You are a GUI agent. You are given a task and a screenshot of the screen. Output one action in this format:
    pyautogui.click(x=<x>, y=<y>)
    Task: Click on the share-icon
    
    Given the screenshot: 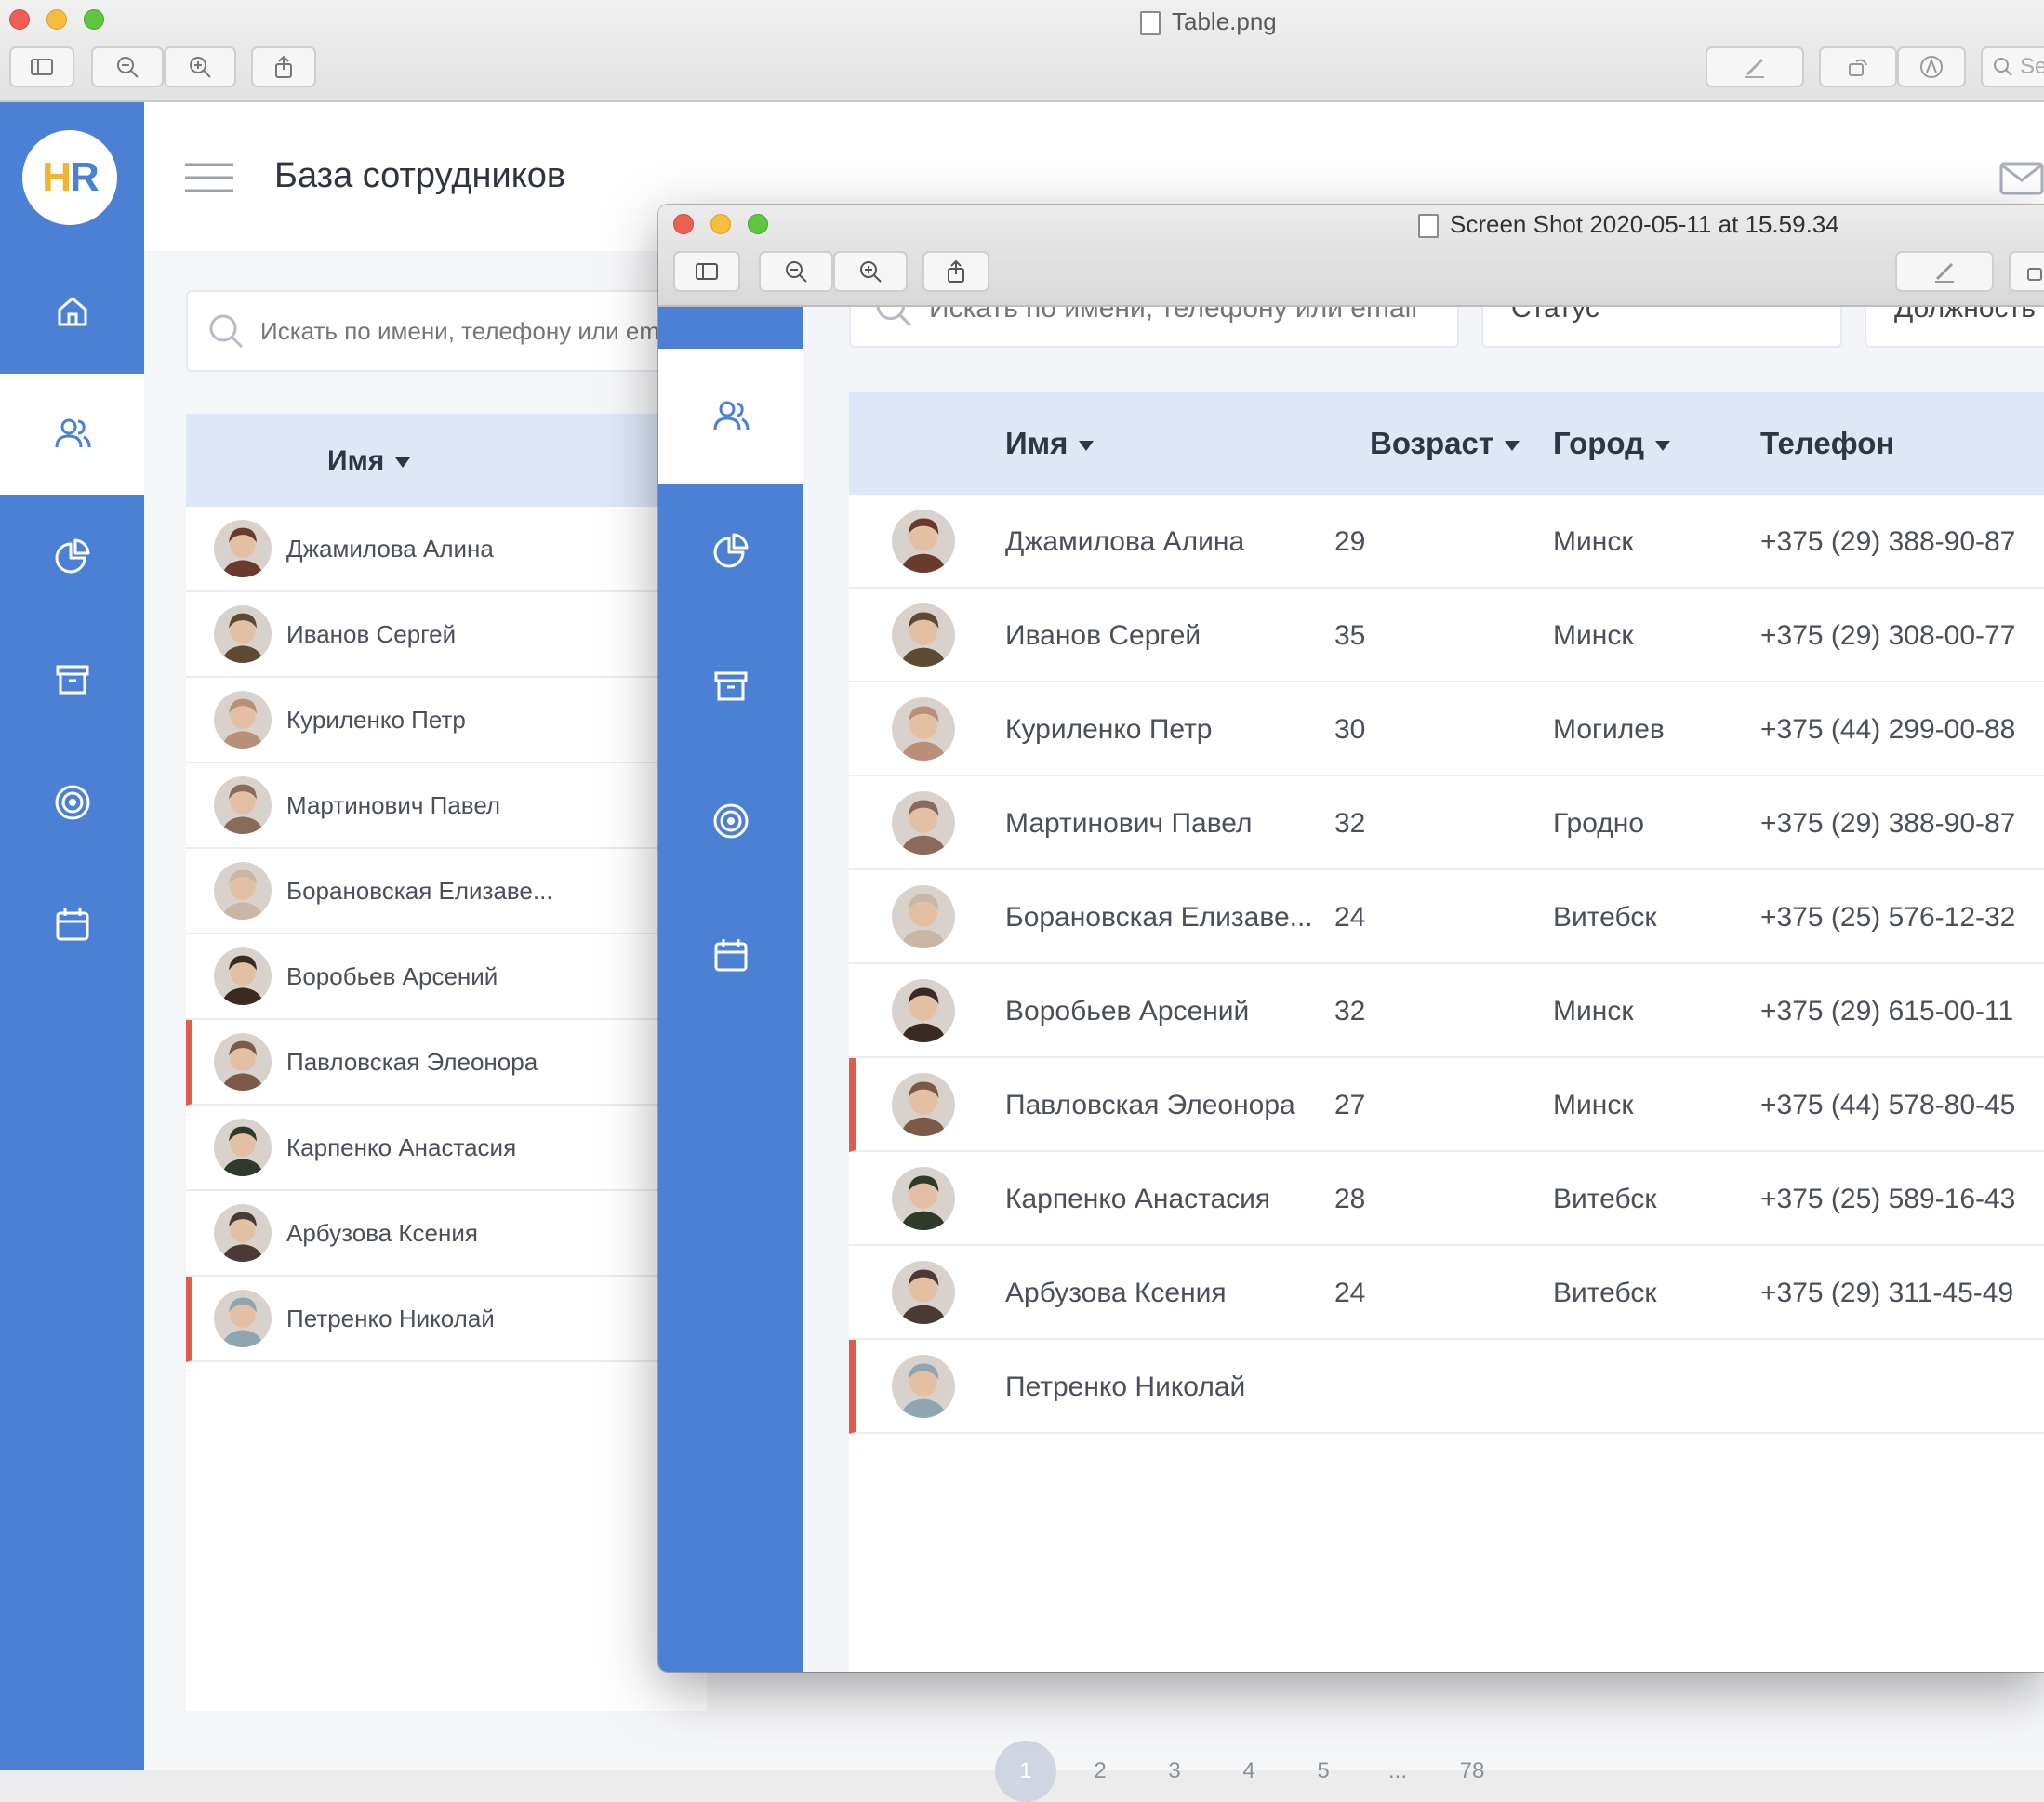 What is the action you would take?
    pyautogui.click(x=956, y=271)
    